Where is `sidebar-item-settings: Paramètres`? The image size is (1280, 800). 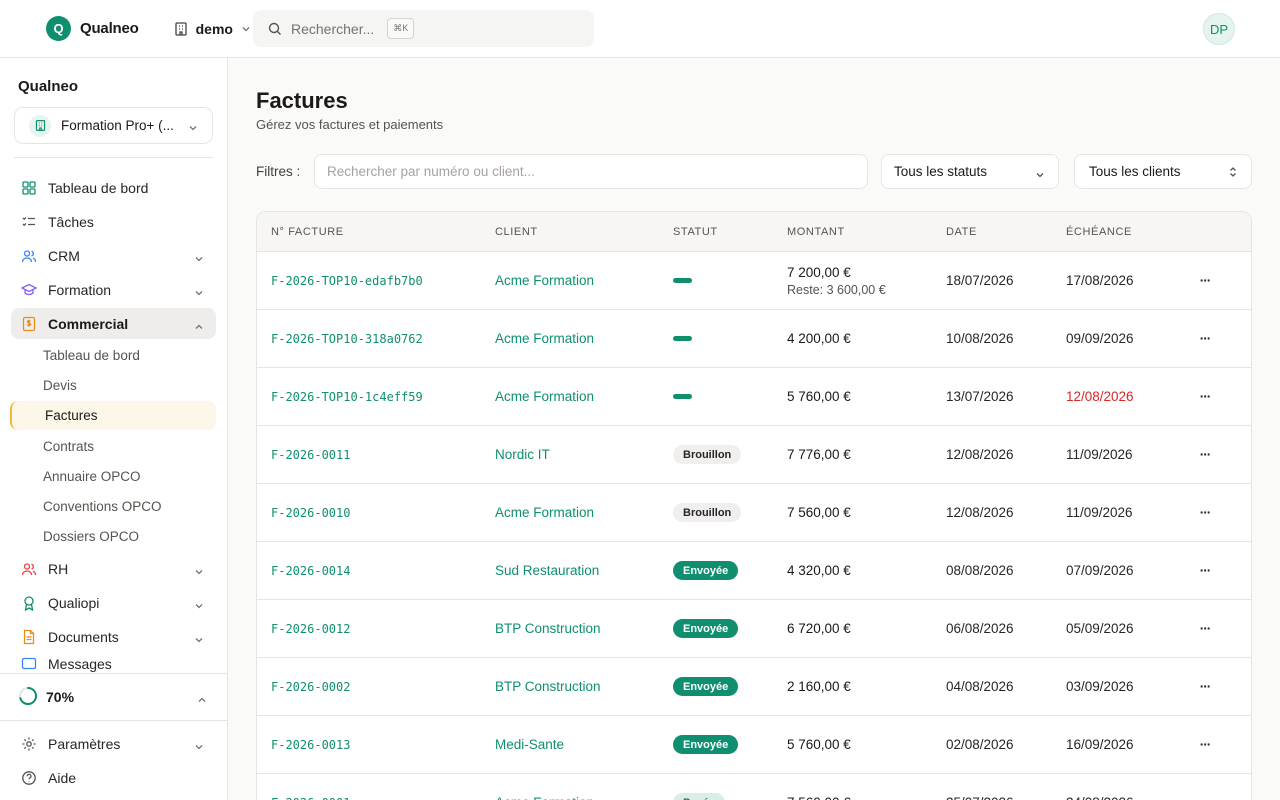
sidebar-item-settings: Paramètres is located at coordinates (113, 743).